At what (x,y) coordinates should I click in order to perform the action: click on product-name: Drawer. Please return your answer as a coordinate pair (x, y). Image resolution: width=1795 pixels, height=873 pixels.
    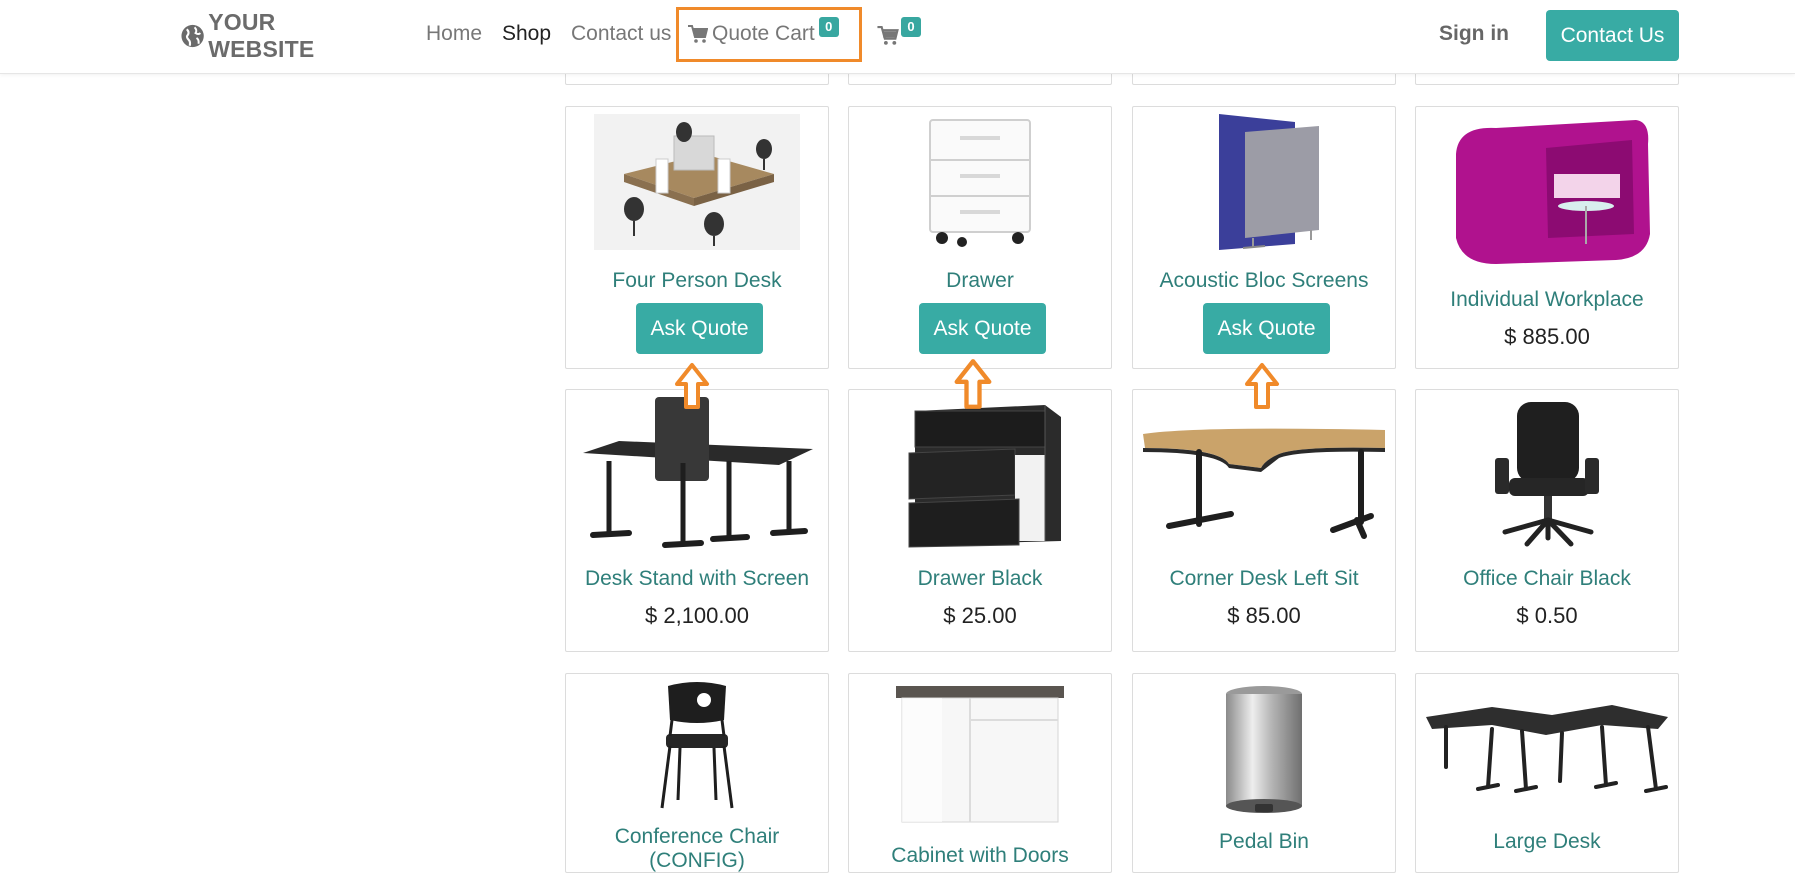
    Looking at the image, I should click on (980, 281).